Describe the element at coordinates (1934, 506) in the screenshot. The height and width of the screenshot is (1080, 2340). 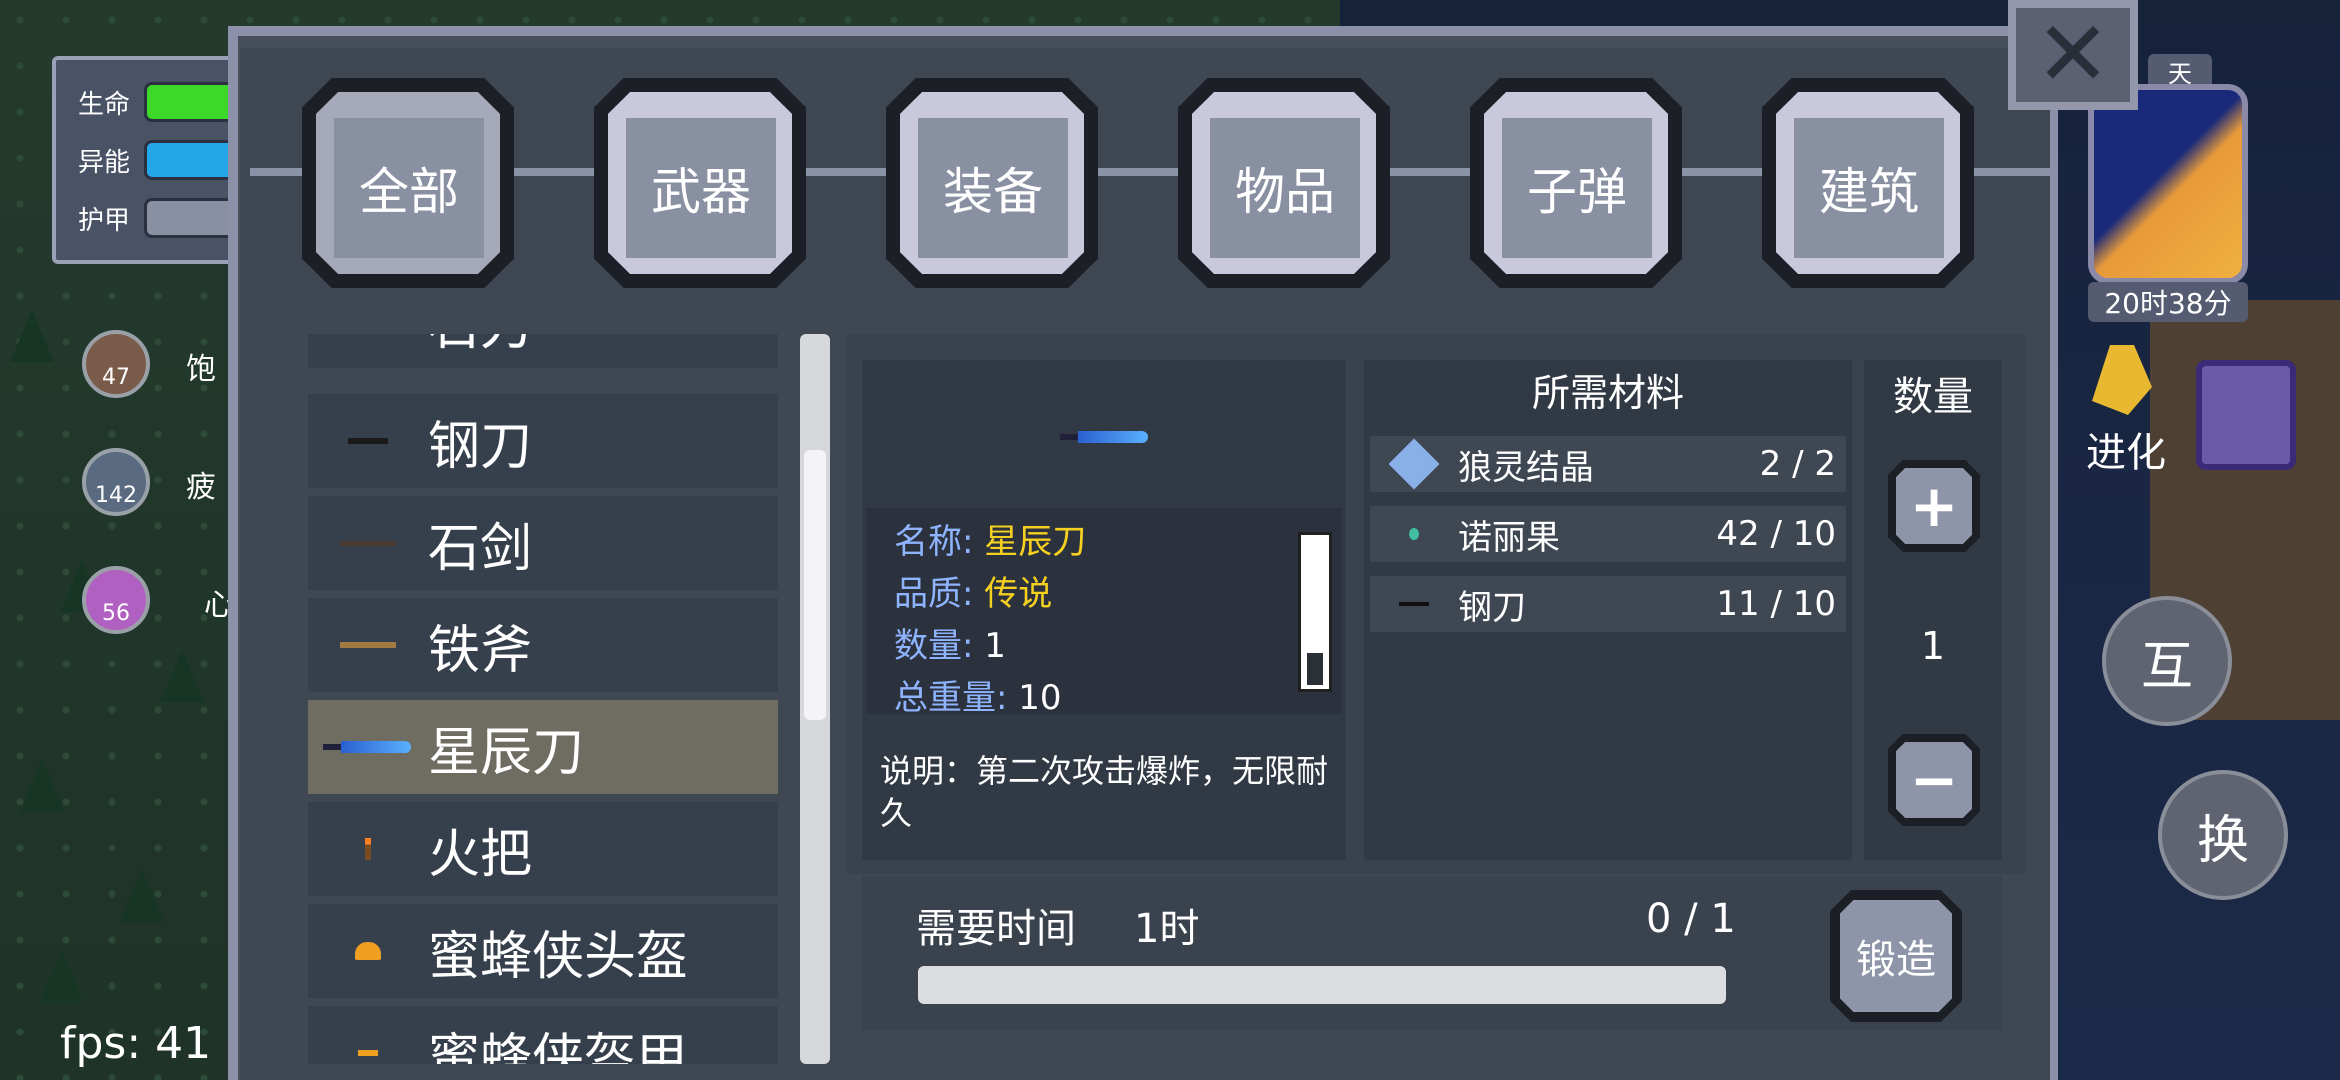
I see `quantity-increase-button: +` at that location.